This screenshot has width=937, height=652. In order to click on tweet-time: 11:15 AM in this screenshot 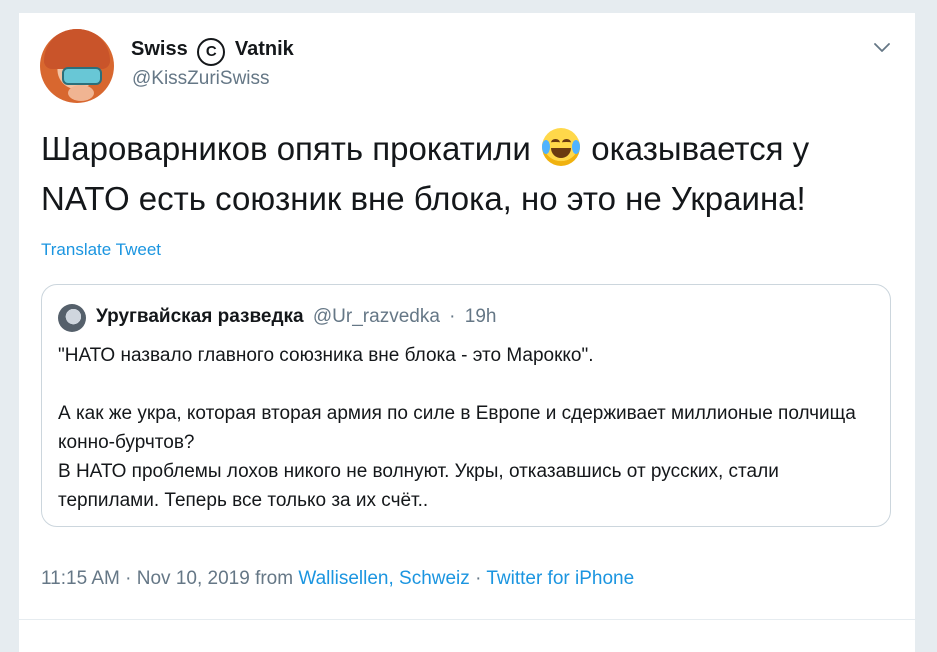, I will do `click(80, 578)`.